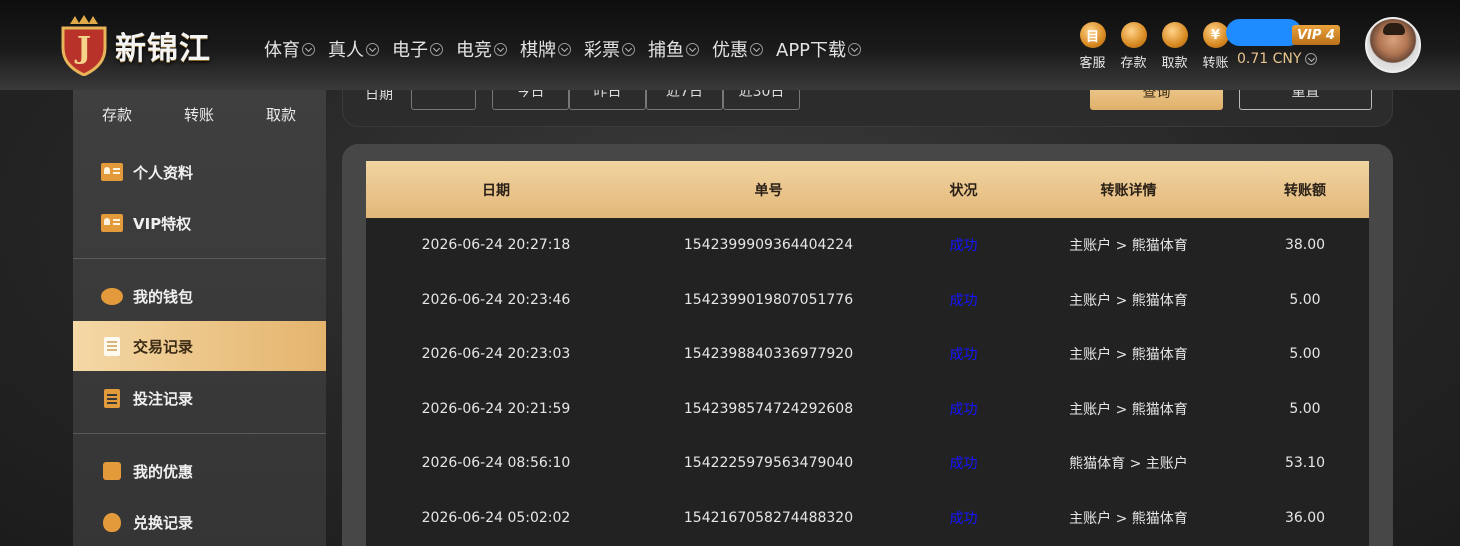  What do you see at coordinates (1305, 100) in the screenshot?
I see `reset-button: 重置` at bounding box center [1305, 100].